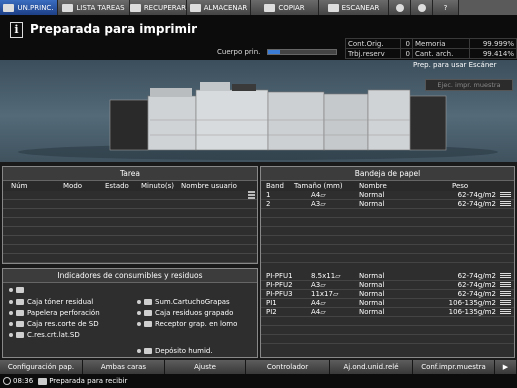  Describe the element at coordinates (258, 381) in the screenshot. I see `status-bar: 08:36 Preparada para recibir` at that location.